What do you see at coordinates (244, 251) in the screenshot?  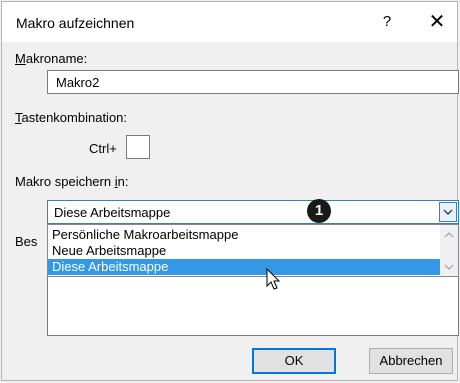 I see `dropdown-option-new: Neue Arbeitsmappe` at bounding box center [244, 251].